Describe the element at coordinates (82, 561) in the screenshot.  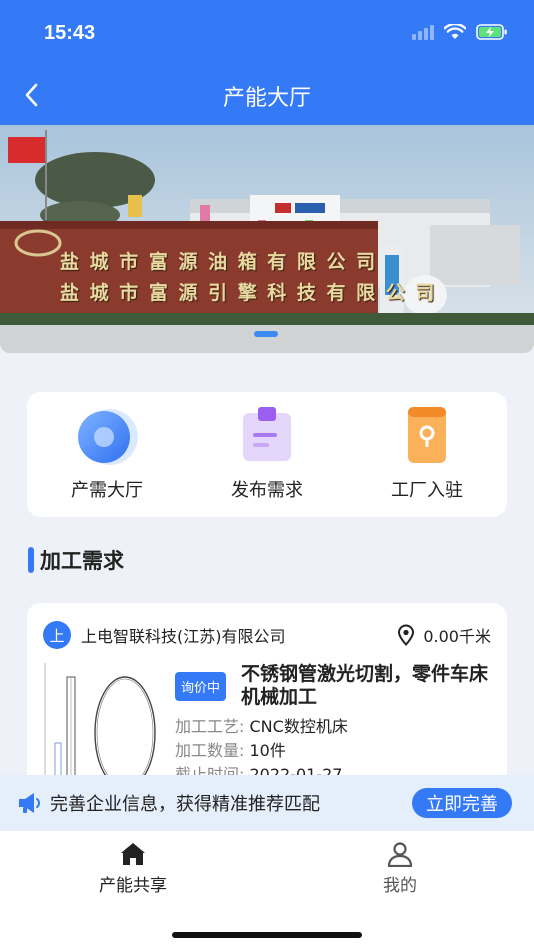
I see `section-title-text: 加工需求` at that location.